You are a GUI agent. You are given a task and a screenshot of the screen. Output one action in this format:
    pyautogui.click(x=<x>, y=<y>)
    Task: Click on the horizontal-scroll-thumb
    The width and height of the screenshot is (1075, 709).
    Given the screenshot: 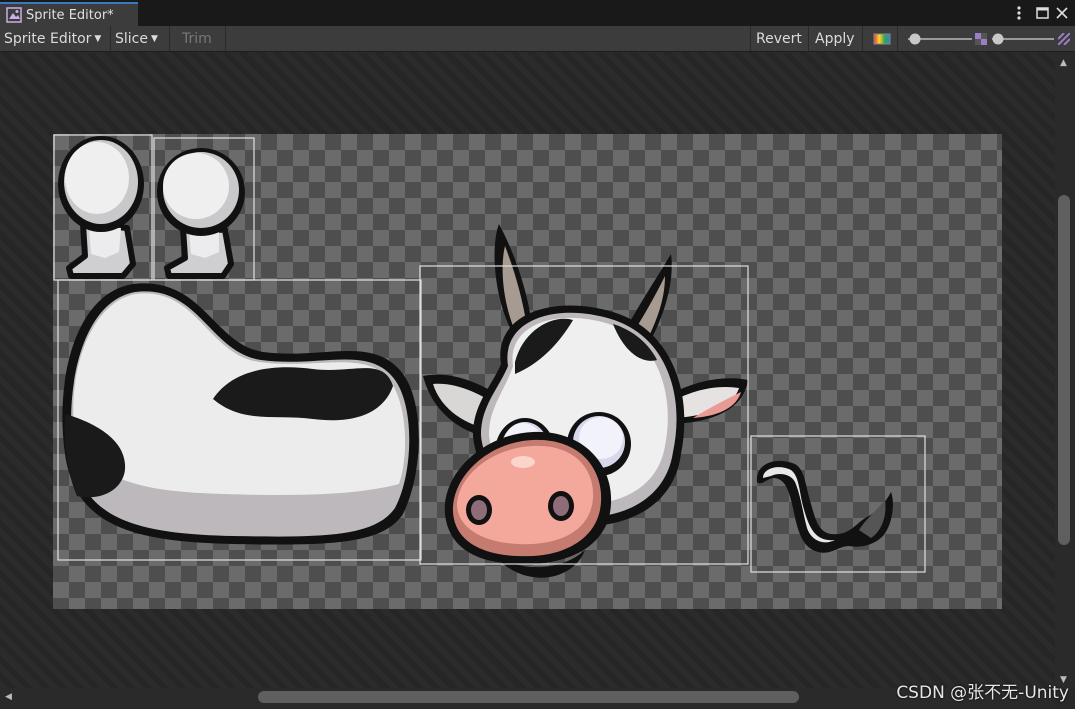 What is the action you would take?
    pyautogui.click(x=528, y=697)
    